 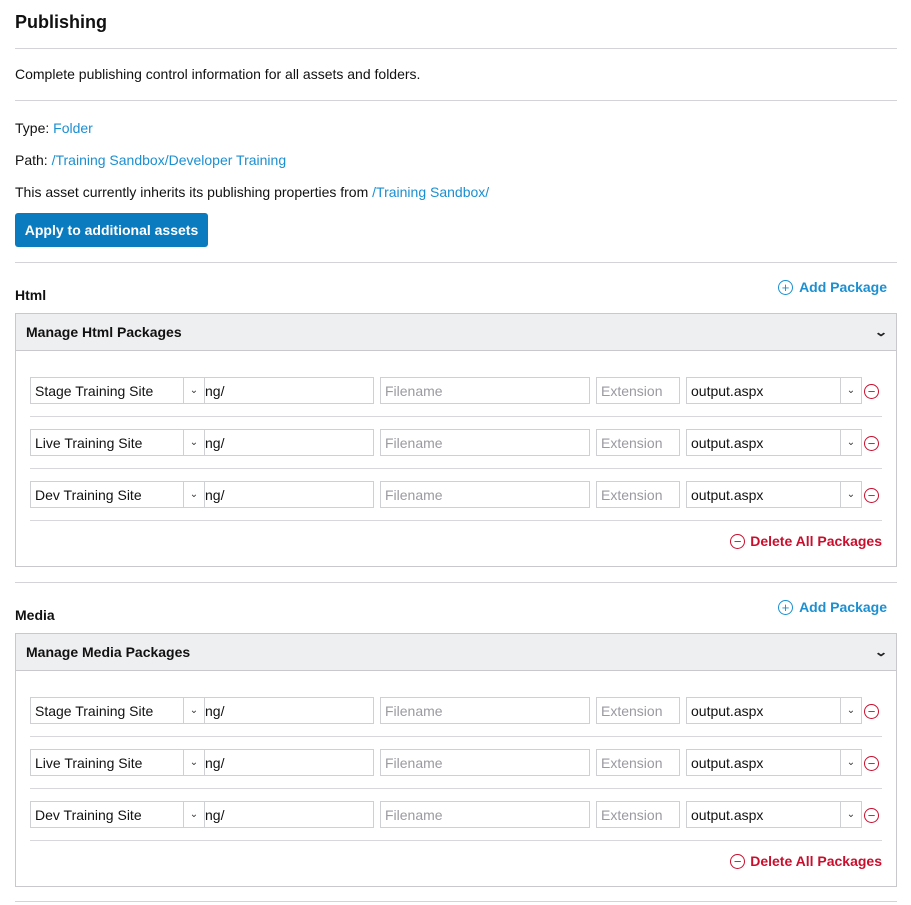 I want to click on path-link: /Training Sandbox/Developer Training, so click(x=169, y=160).